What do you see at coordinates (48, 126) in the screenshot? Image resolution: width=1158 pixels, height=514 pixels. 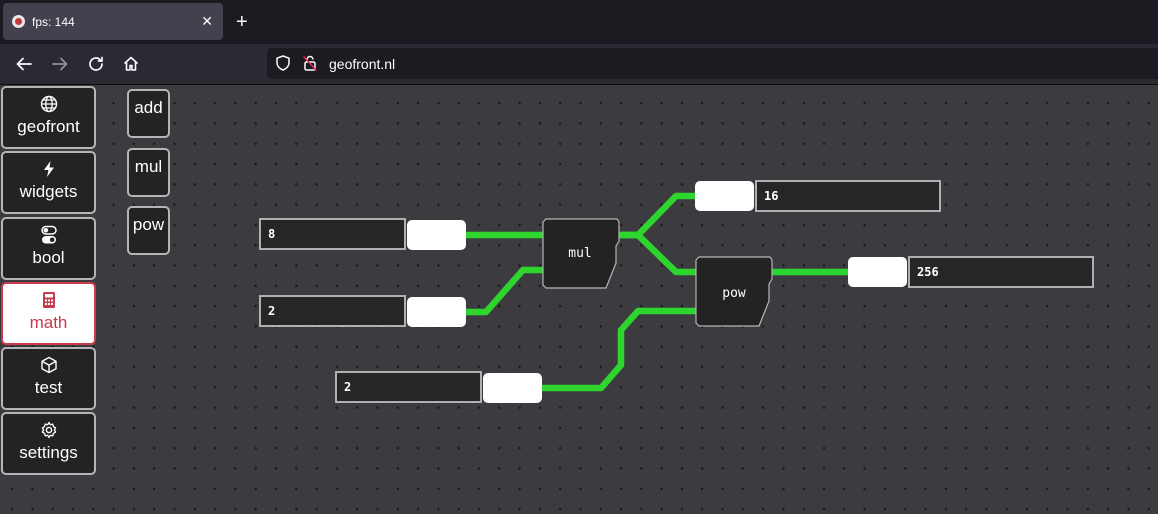 I see `sidebar-item-label: geofront` at bounding box center [48, 126].